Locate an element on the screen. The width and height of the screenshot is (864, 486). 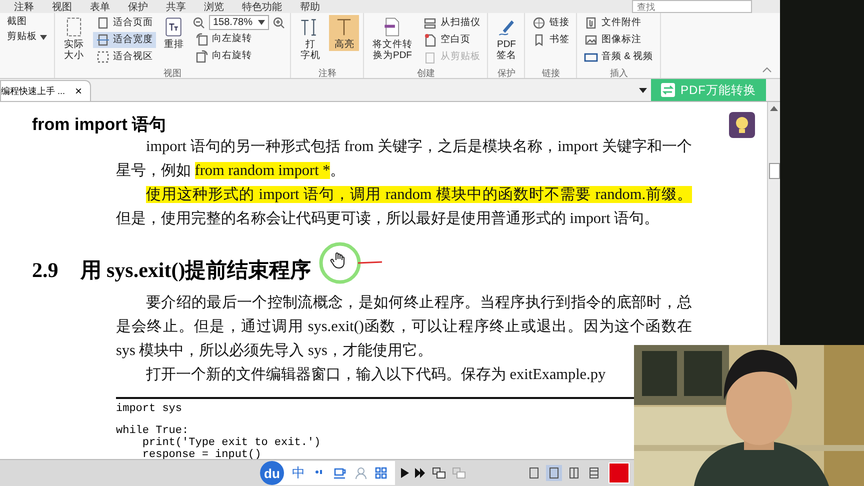
section-title: 用 sys.exit()提前结束程序 is located at coordinates (196, 270).